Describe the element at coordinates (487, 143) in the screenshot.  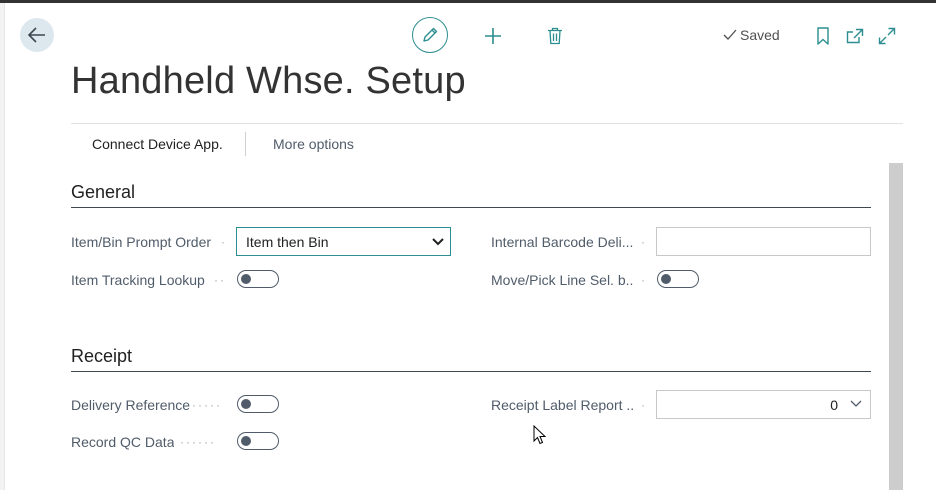
I see `action-bar: Connect Device App. More options` at that location.